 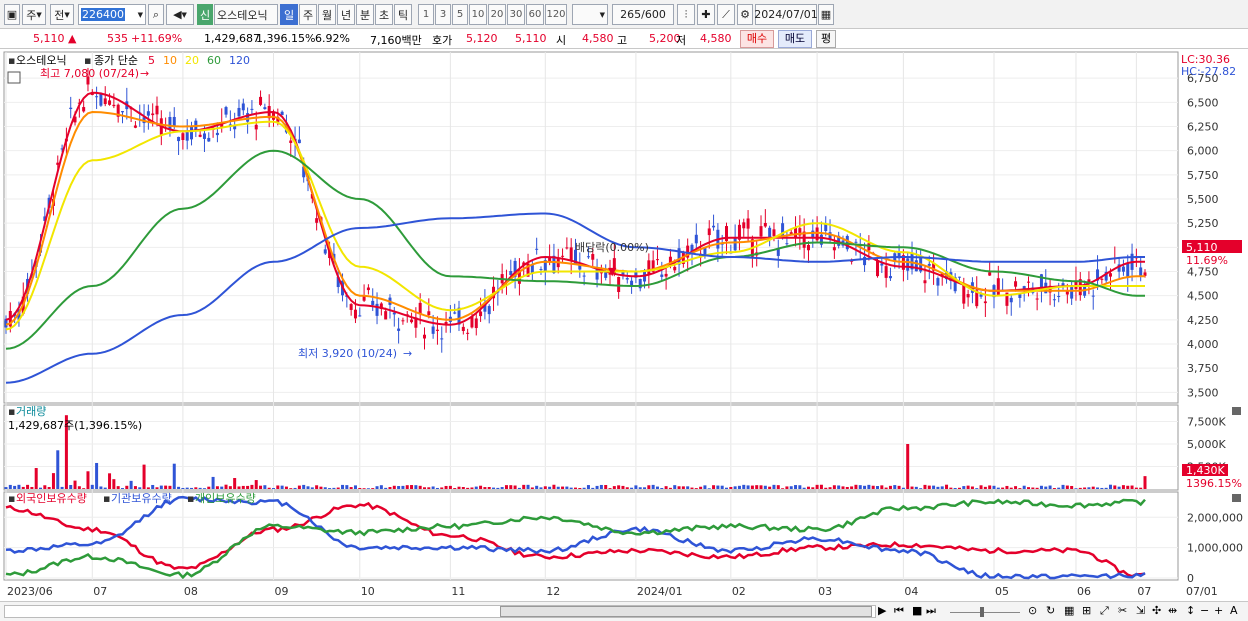 I want to click on grid-table-icon, so click(x=14, y=77).